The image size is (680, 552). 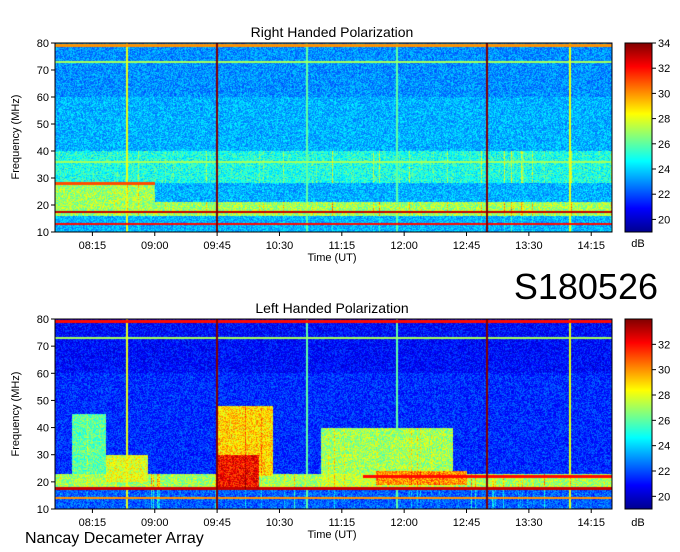 I want to click on bottom-colorbar-ticks: 20 22 24 26 28 30 32, so click(x=661, y=421).